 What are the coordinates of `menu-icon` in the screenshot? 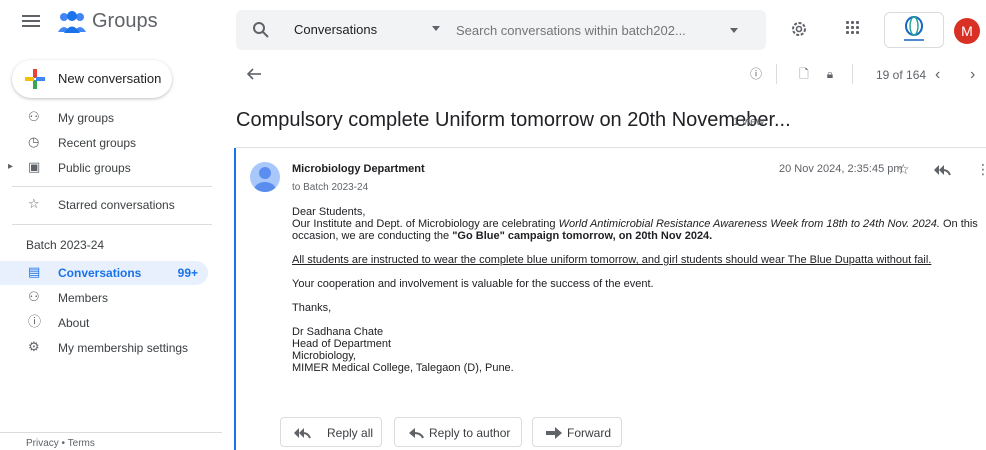 It's located at (31, 21).